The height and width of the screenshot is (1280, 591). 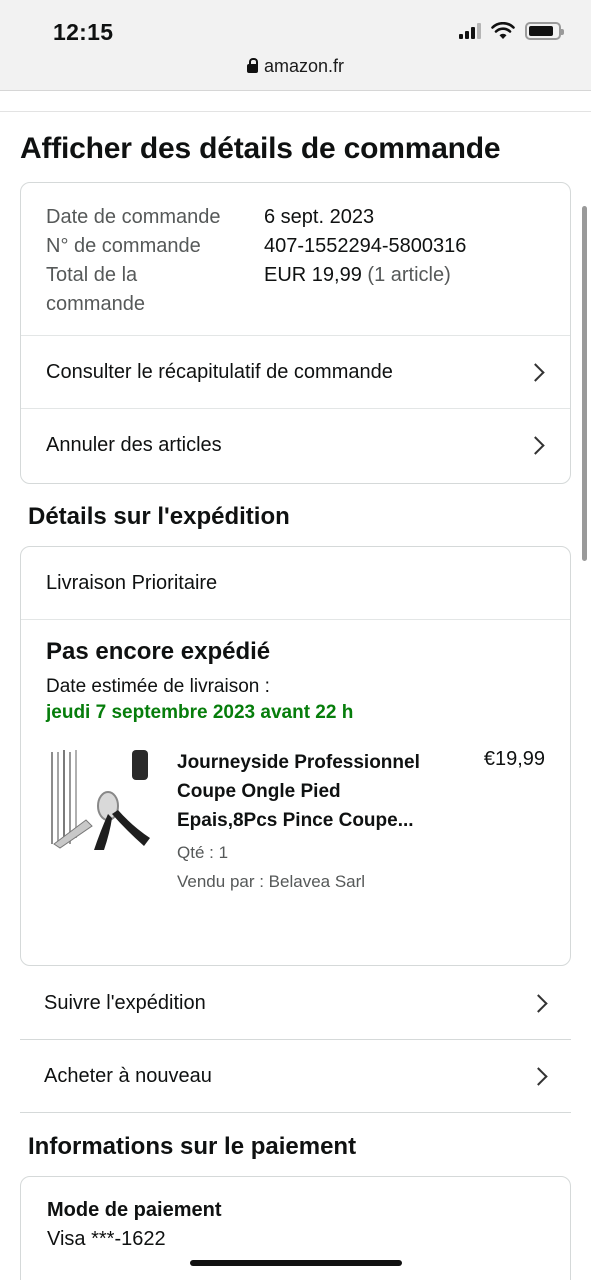 I want to click on battery-icon, so click(x=544, y=31).